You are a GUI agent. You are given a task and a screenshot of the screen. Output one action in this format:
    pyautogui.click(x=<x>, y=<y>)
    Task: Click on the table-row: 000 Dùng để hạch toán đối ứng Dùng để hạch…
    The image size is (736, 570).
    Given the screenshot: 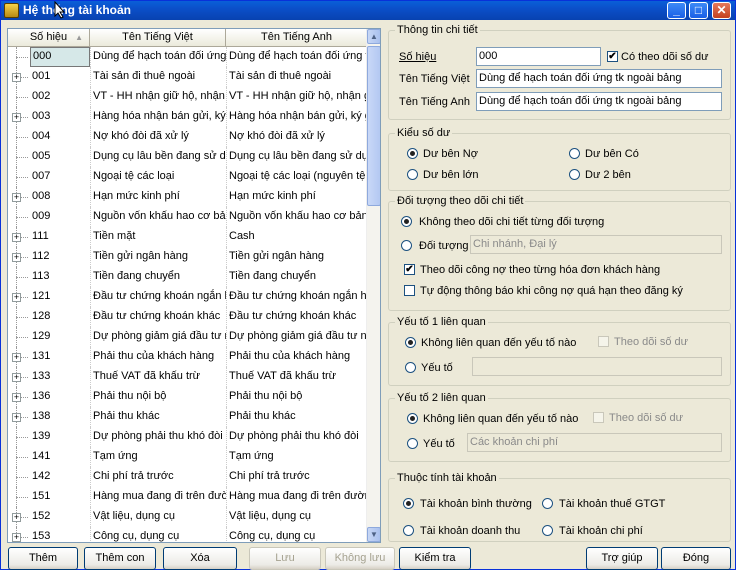 What is the action you would take?
    pyautogui.click(x=188, y=57)
    